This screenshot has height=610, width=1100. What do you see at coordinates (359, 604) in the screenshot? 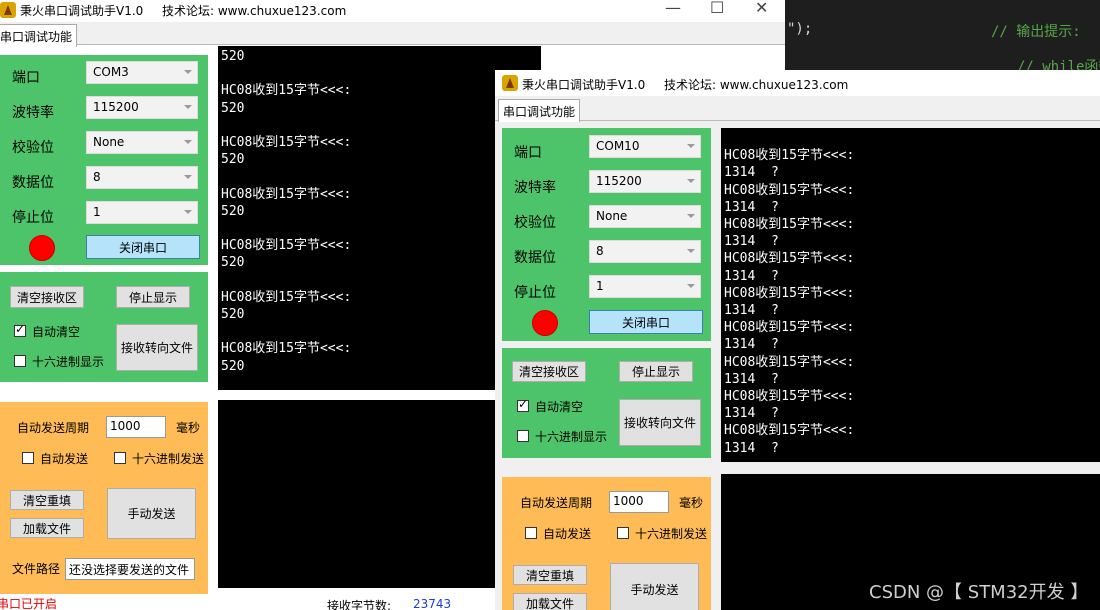
I see `rx-bytes-label: 接收字节数:` at bounding box center [359, 604].